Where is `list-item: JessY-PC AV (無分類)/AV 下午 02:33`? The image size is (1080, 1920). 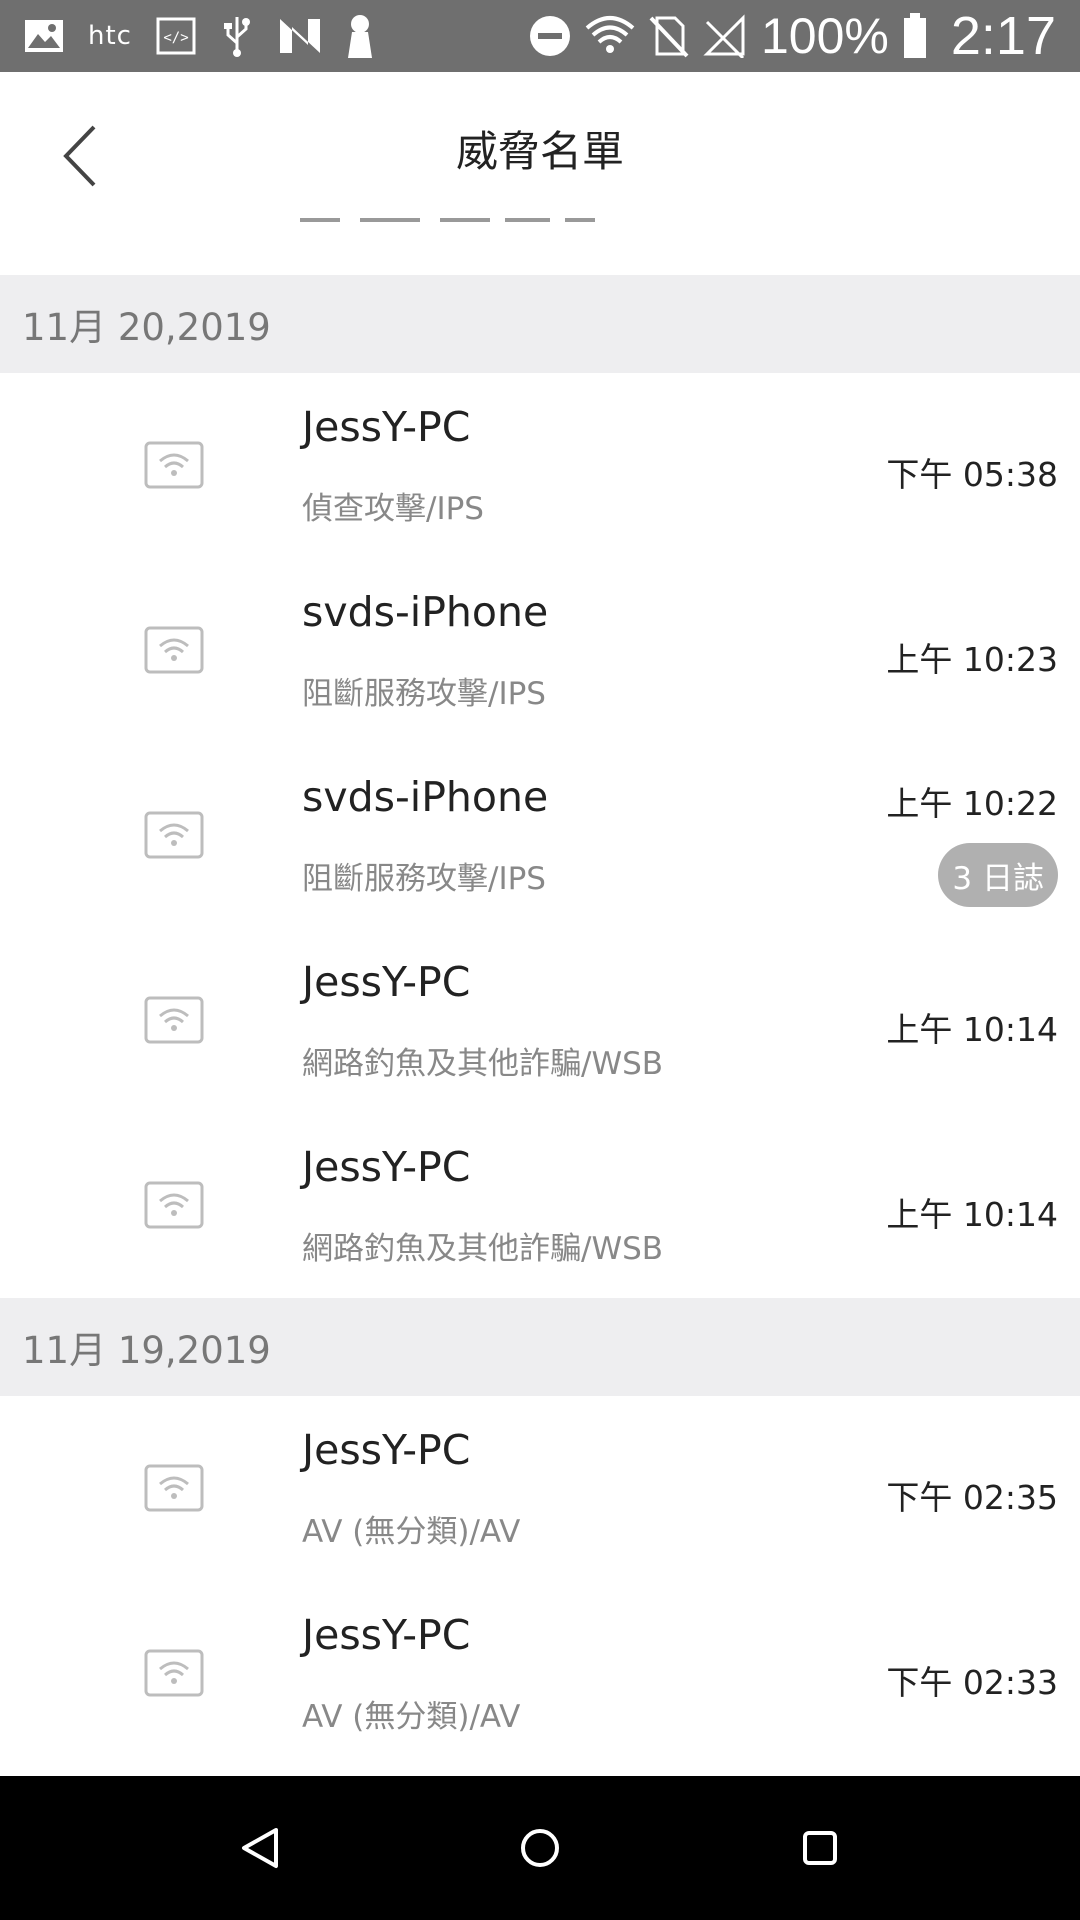 list-item: JessY-PC AV (無分類)/AV 下午 02:33 is located at coordinates (540, 1673).